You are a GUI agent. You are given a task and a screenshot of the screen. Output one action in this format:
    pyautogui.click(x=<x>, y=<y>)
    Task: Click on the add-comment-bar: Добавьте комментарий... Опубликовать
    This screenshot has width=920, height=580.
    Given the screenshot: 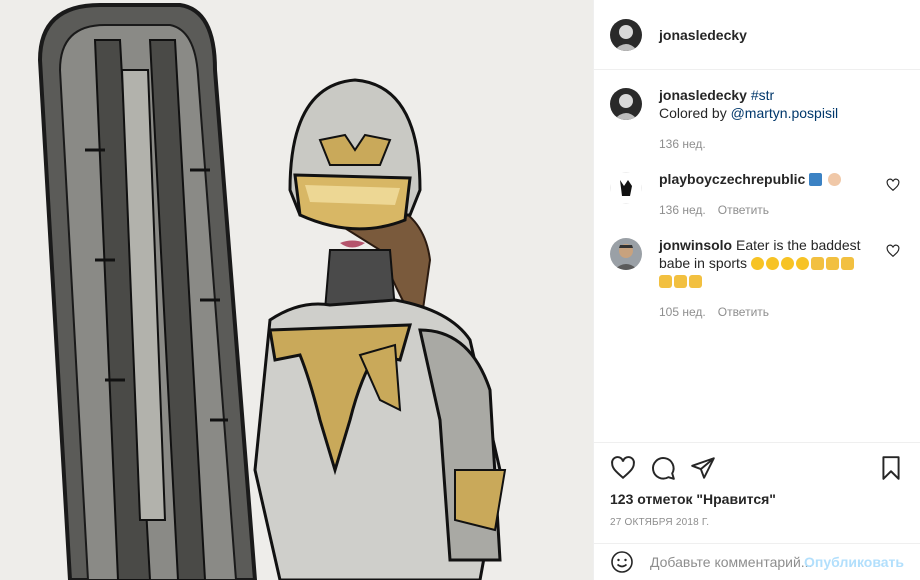 What is the action you would take?
    pyautogui.click(x=757, y=561)
    